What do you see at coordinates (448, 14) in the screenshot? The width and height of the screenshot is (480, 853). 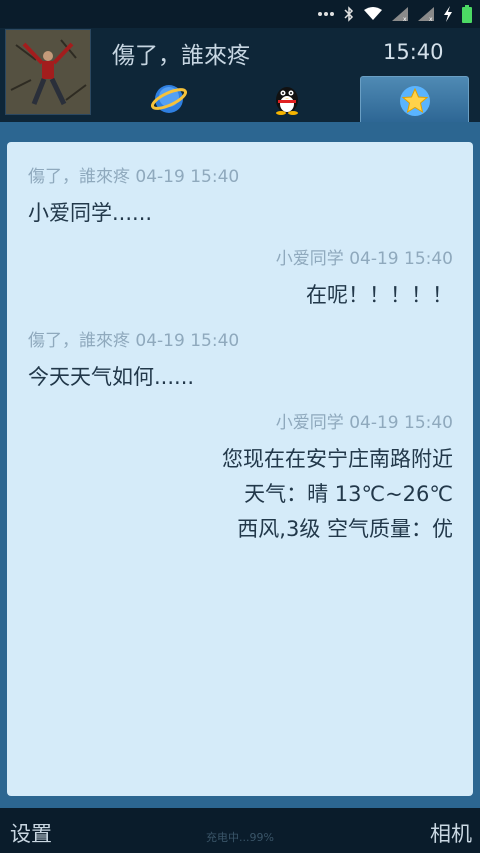 I see `charging-icon` at bounding box center [448, 14].